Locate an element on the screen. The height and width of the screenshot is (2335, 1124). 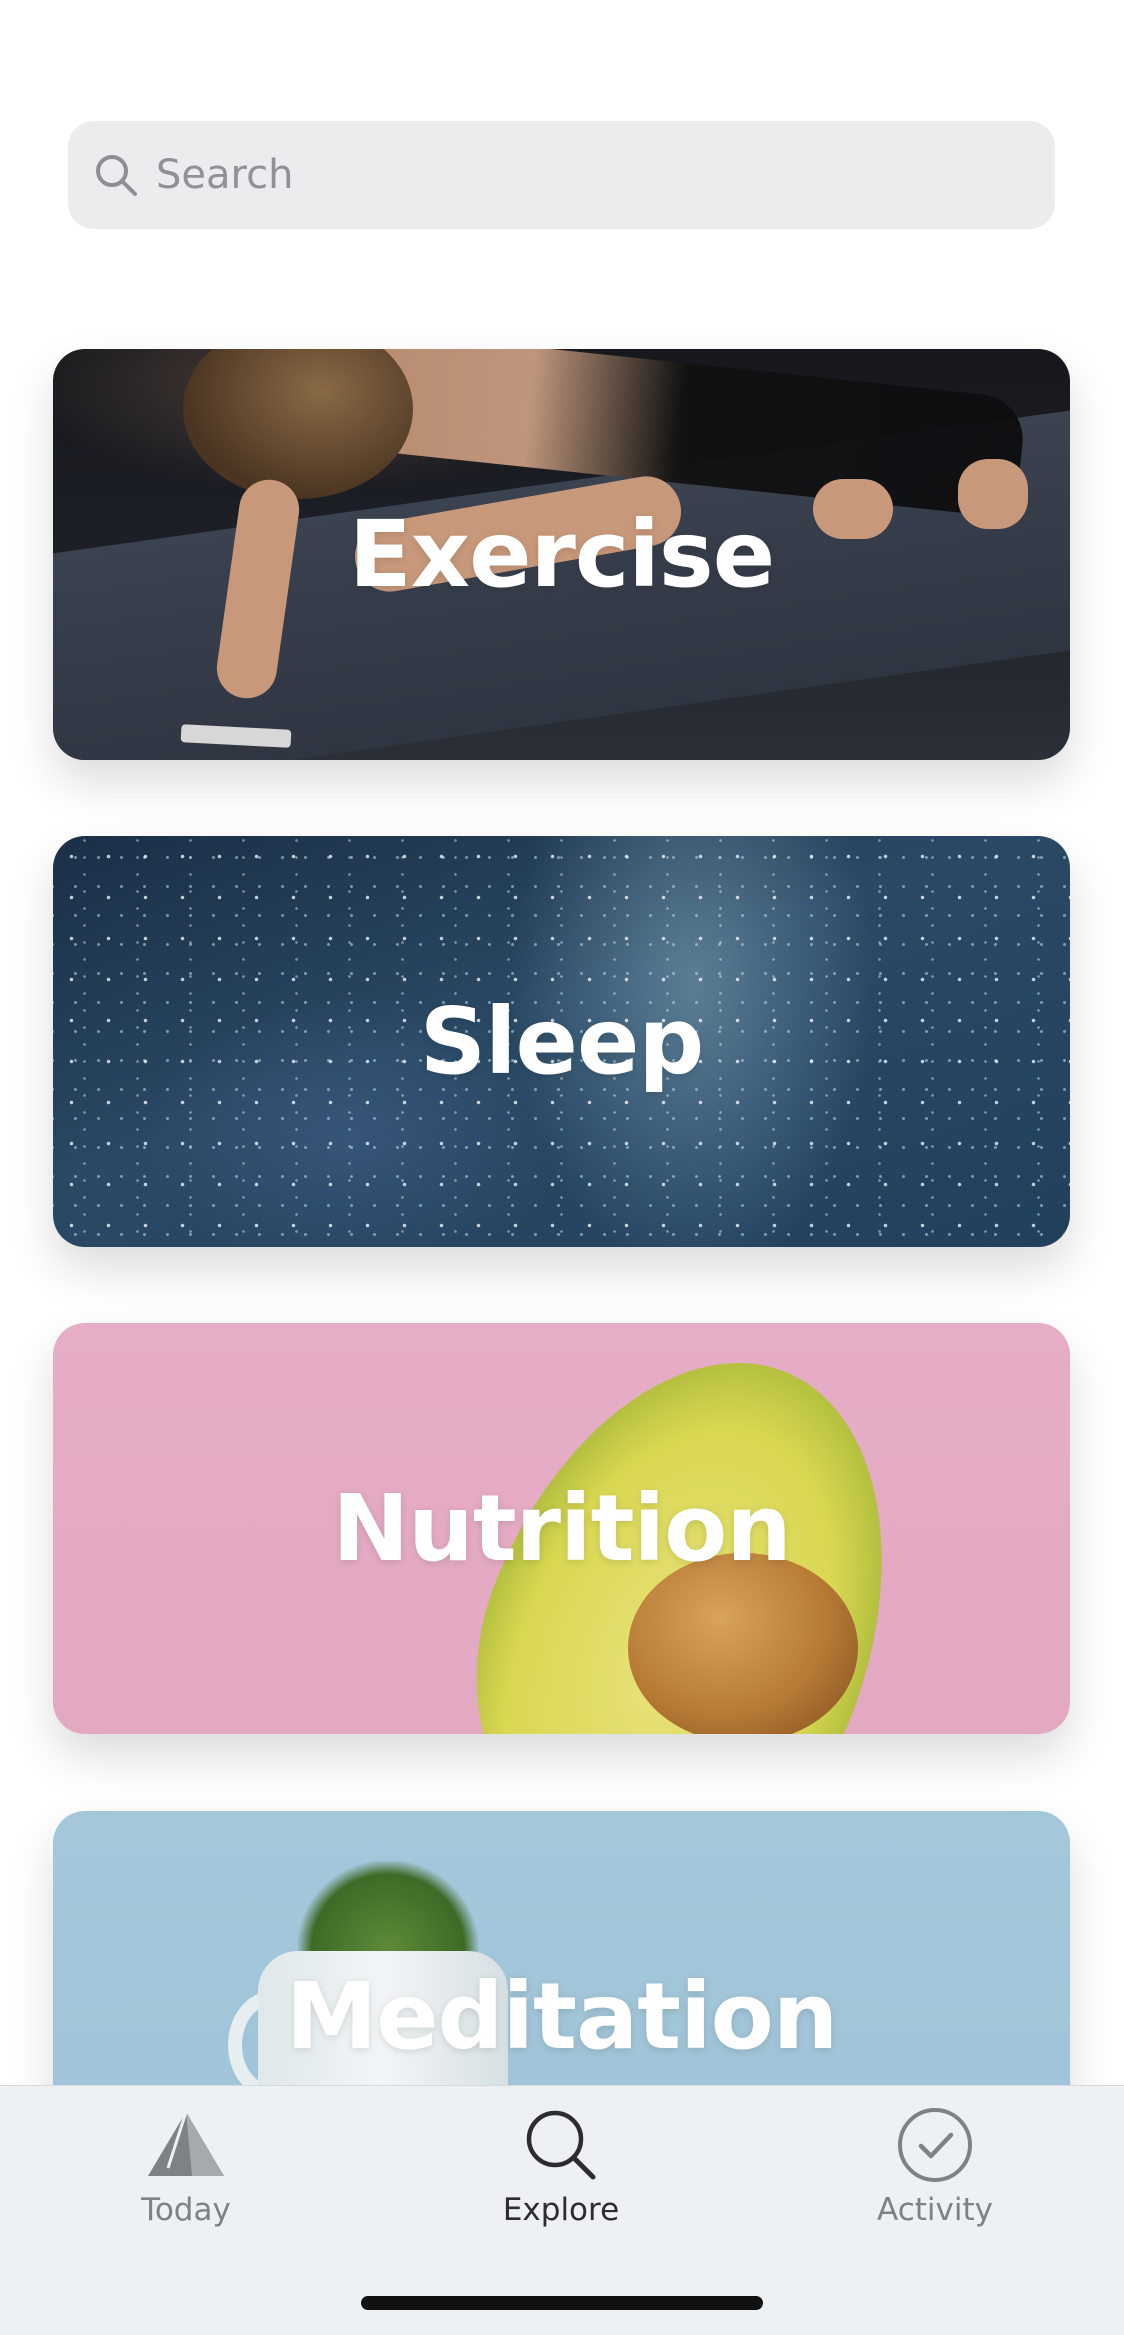
search-input is located at coordinates (566, 175).